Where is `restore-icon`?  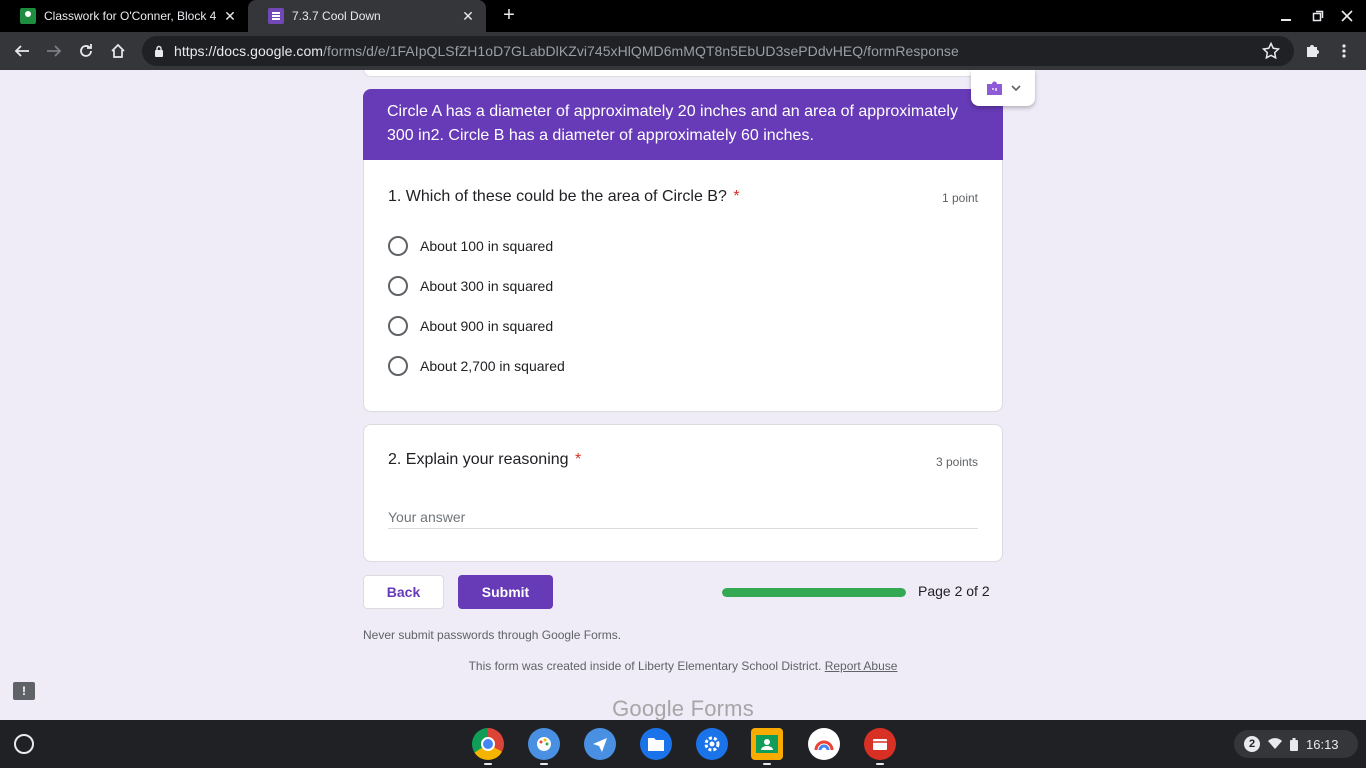
restore-icon is located at coordinates (1318, 16).